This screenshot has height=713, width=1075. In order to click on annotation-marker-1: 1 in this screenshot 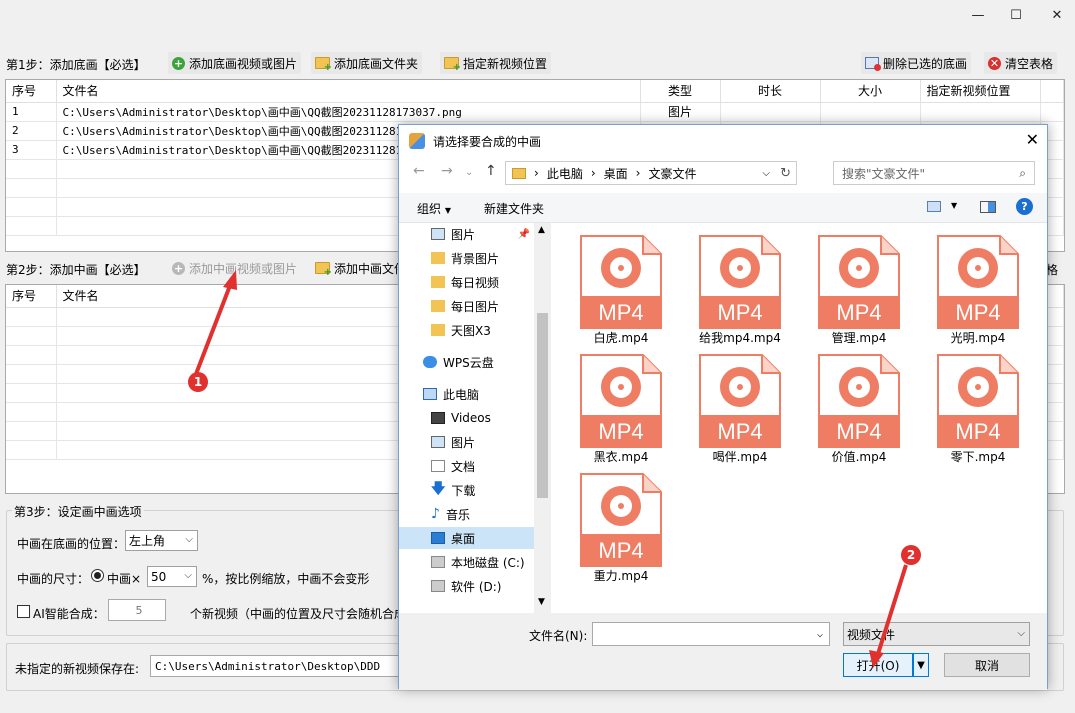, I will do `click(198, 382)`.